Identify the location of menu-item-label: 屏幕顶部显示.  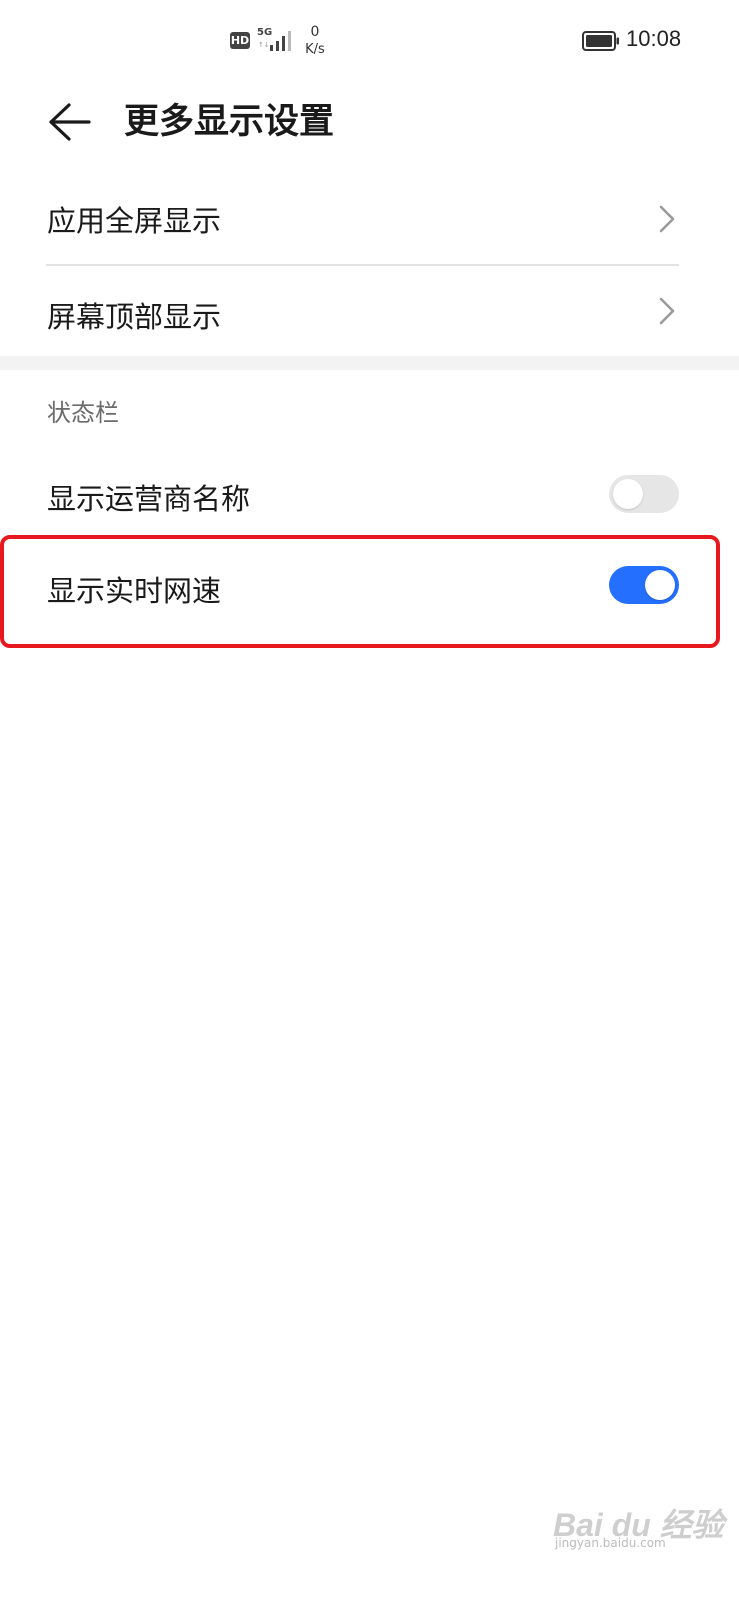
(134, 317).